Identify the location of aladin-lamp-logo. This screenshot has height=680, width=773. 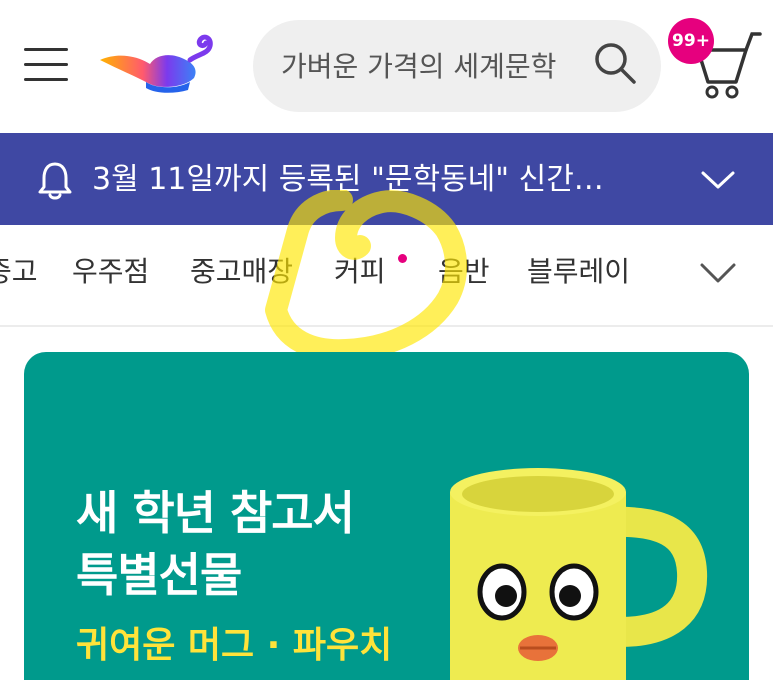
(161, 63).